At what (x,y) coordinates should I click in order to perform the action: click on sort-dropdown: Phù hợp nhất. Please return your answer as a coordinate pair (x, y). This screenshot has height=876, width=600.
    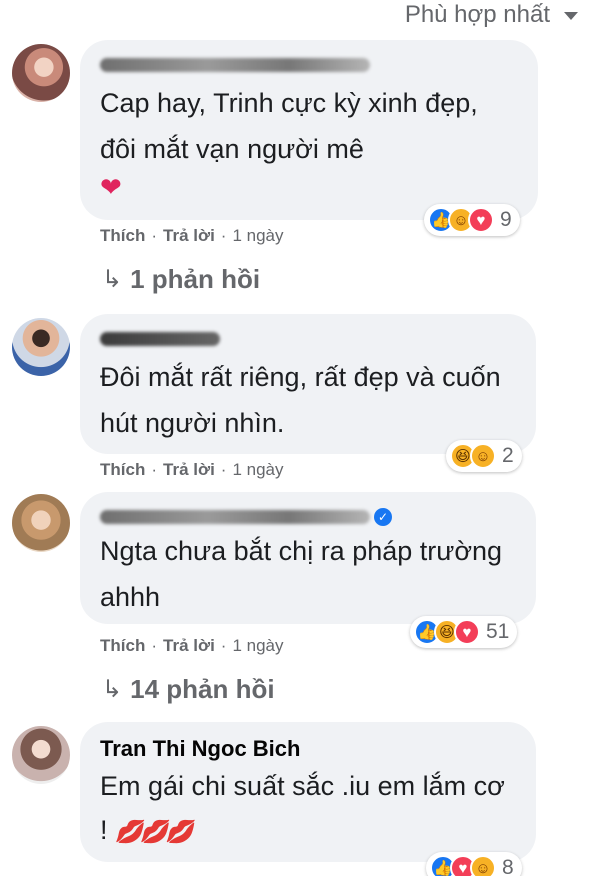
    Looking at the image, I should click on (491, 15).